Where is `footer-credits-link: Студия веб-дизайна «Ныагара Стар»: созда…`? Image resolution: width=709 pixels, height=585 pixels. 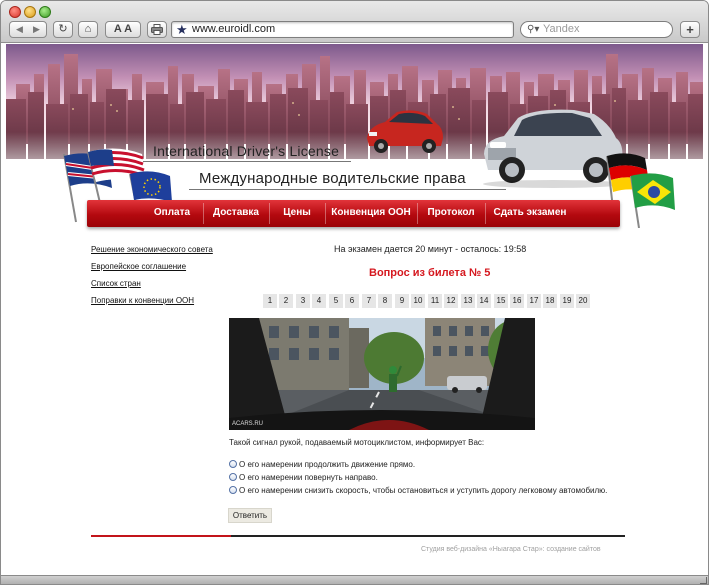
footer-credits-link: Студия веб-дизайна «Ныагара Стар»: созда… is located at coordinates (511, 549).